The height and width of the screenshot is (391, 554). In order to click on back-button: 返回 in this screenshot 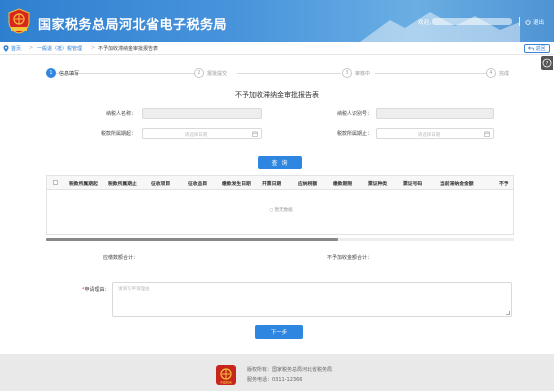, I will do `click(537, 48)`.